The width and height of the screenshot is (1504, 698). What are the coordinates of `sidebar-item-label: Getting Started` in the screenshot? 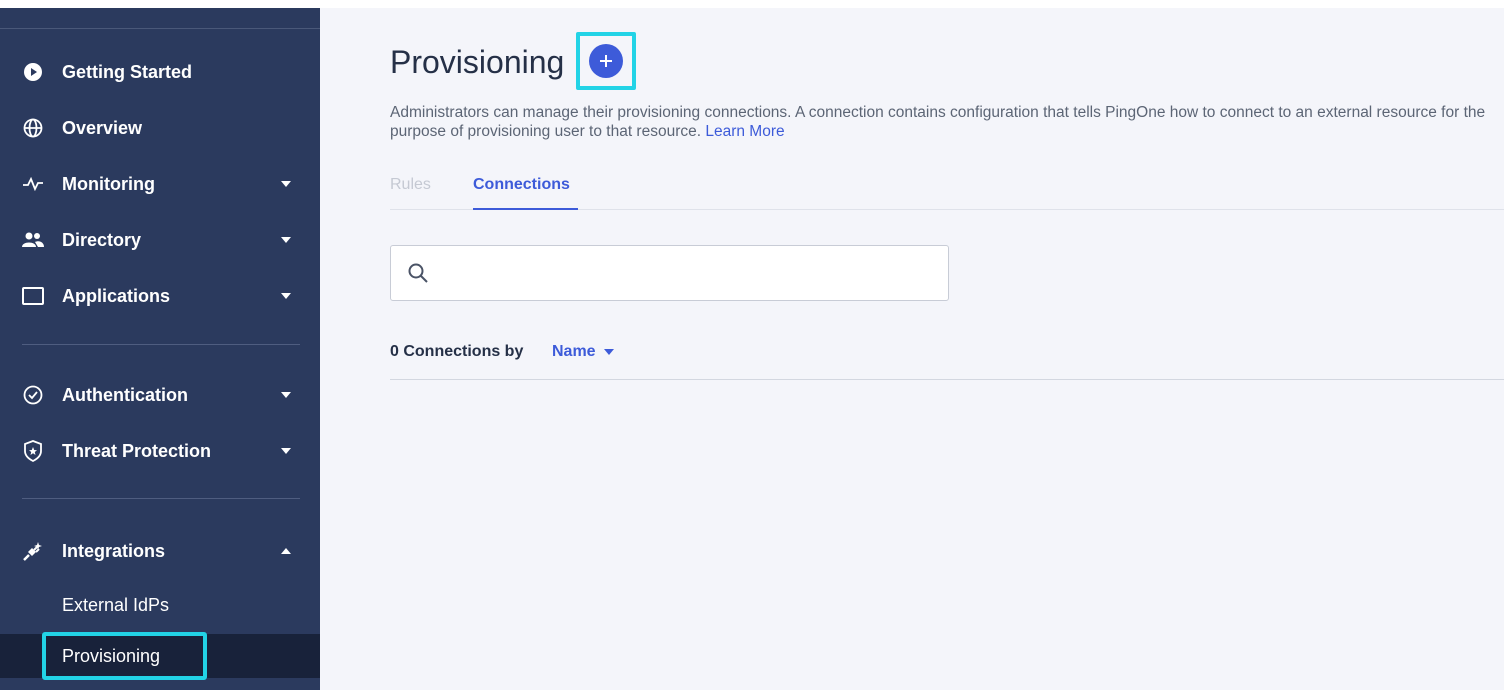 It's located at (127, 71).